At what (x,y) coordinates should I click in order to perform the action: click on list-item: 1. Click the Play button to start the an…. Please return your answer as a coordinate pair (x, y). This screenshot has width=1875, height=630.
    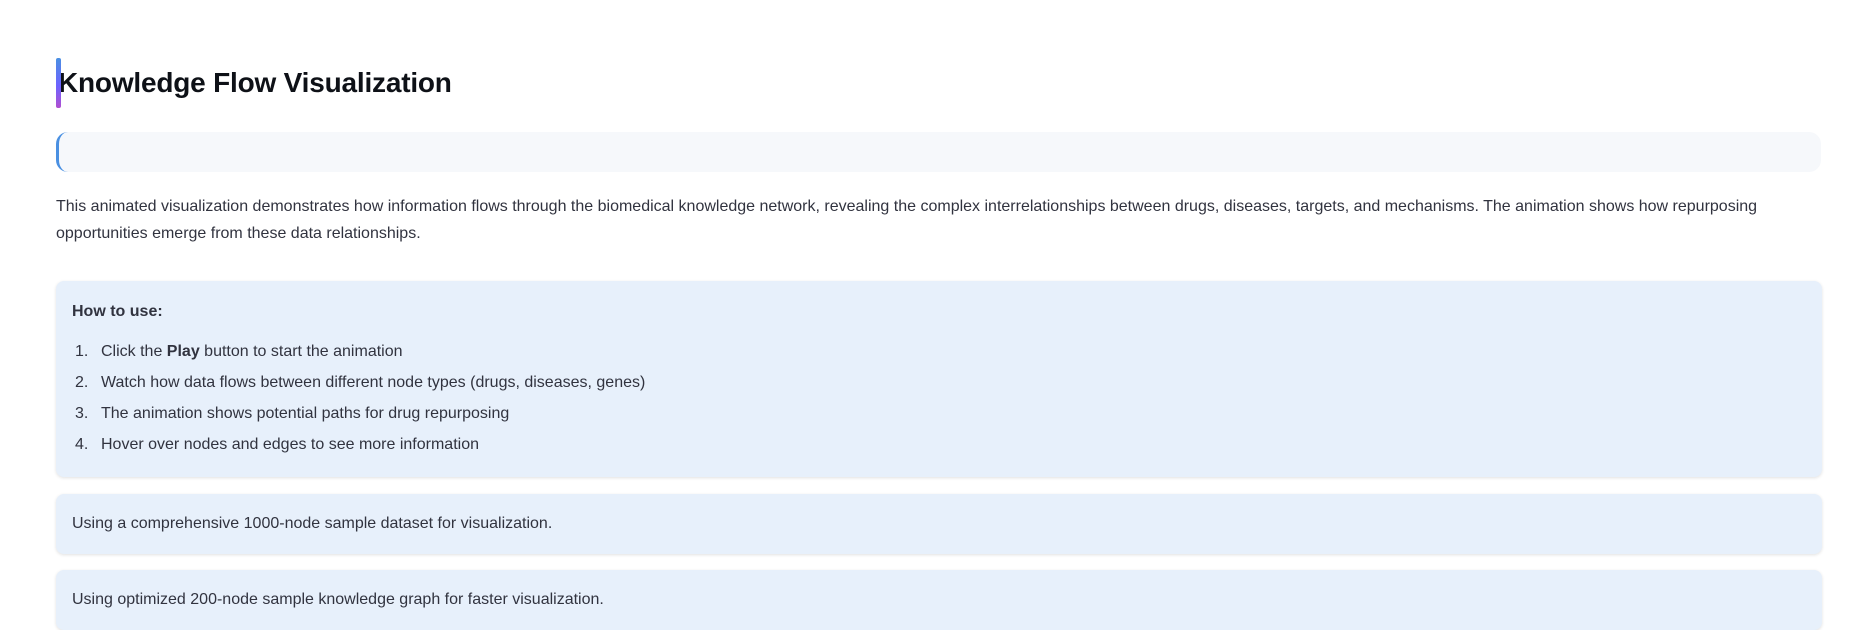
    Looking at the image, I should click on (939, 352).